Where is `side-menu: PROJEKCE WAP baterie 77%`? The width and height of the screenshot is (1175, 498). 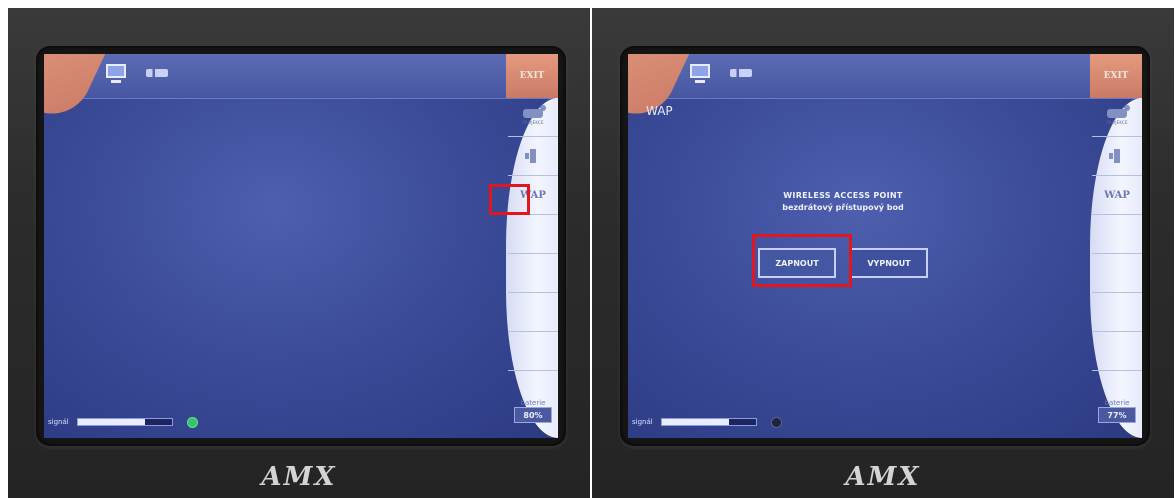 side-menu: PROJEKCE WAP baterie 77% is located at coordinates (1116, 268).